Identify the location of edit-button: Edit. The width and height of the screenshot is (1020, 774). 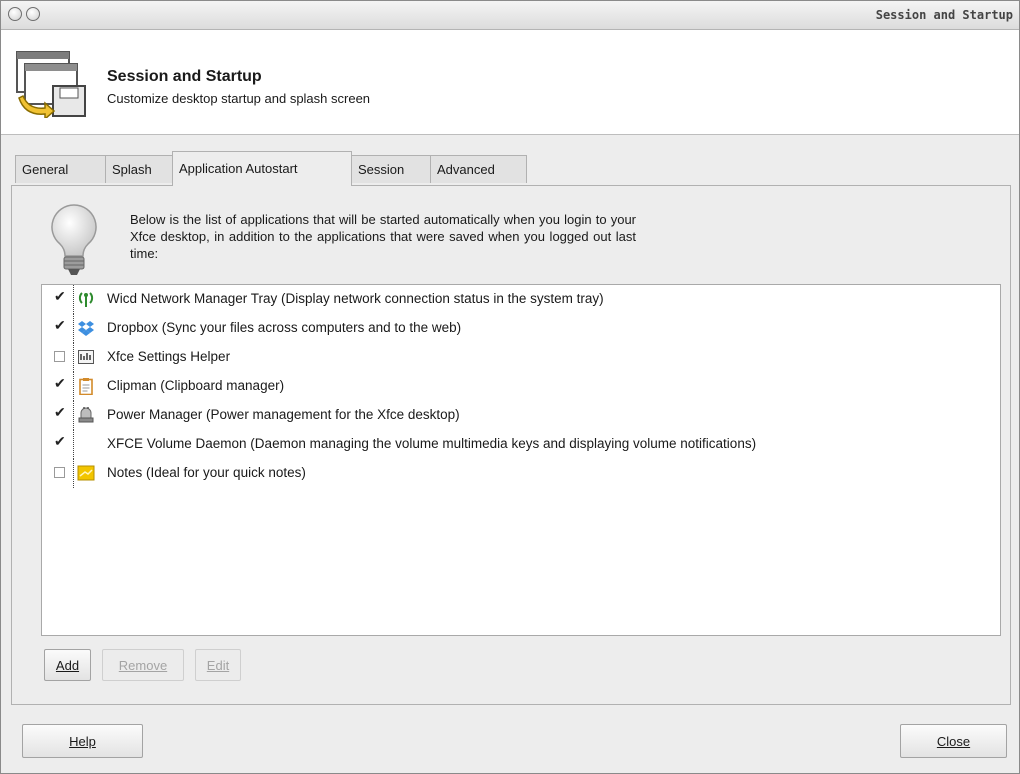
(218, 665).